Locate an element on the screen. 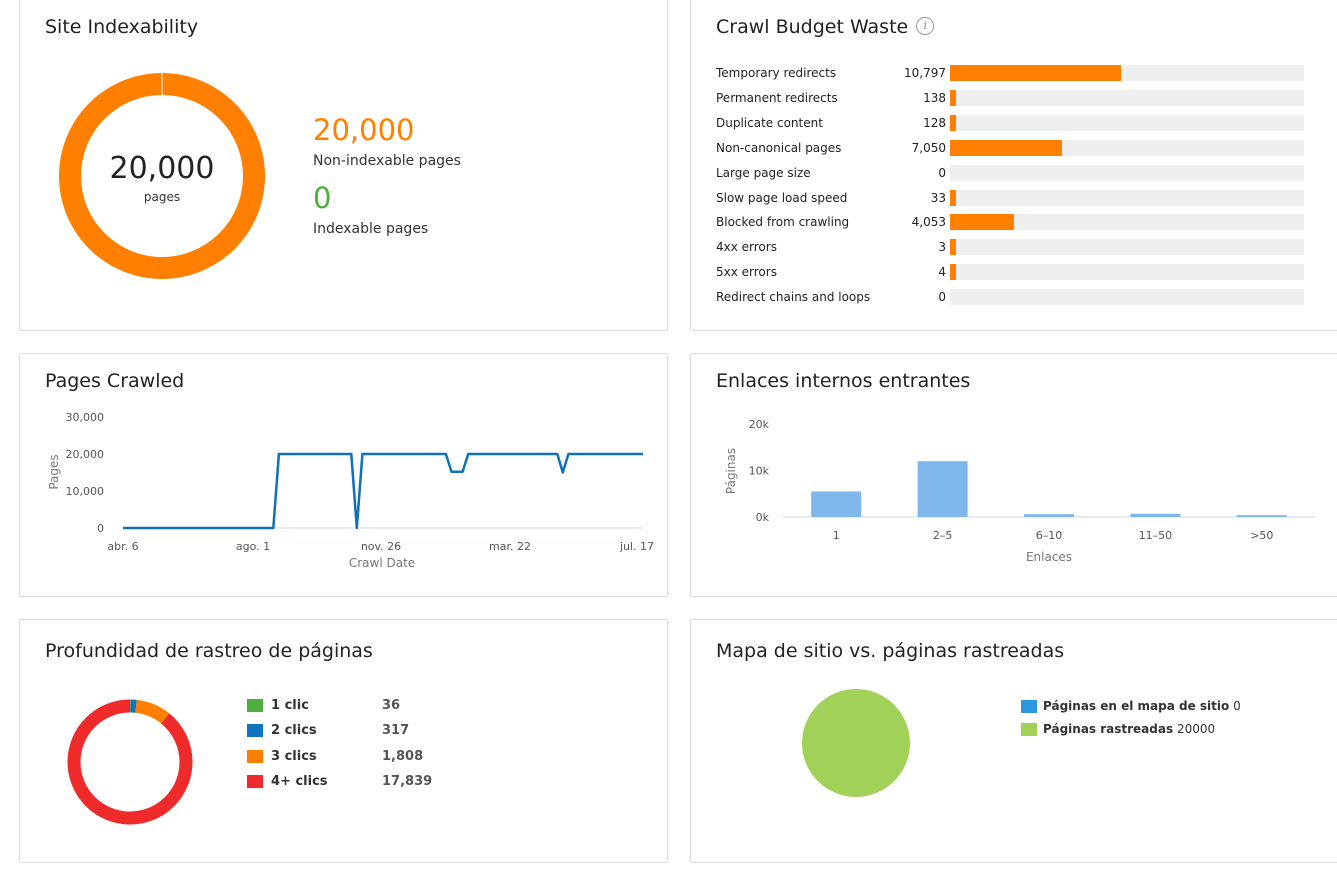 The image size is (1337, 869). y-tick-label: 0 is located at coordinates (100, 528).